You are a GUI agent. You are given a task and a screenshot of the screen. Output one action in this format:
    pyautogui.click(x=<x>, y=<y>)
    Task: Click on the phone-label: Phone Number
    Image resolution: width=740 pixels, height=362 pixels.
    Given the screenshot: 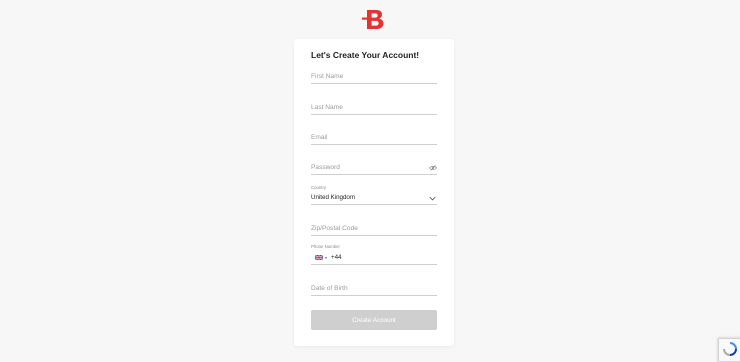 What is the action you would take?
    pyautogui.click(x=325, y=246)
    